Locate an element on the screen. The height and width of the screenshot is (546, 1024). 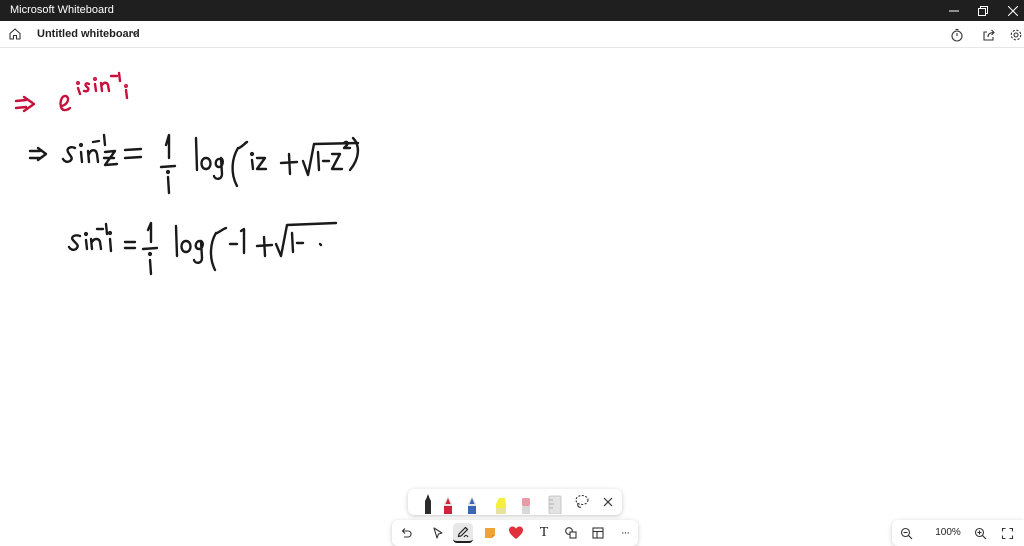
fit-icon is located at coordinates (1007, 533).